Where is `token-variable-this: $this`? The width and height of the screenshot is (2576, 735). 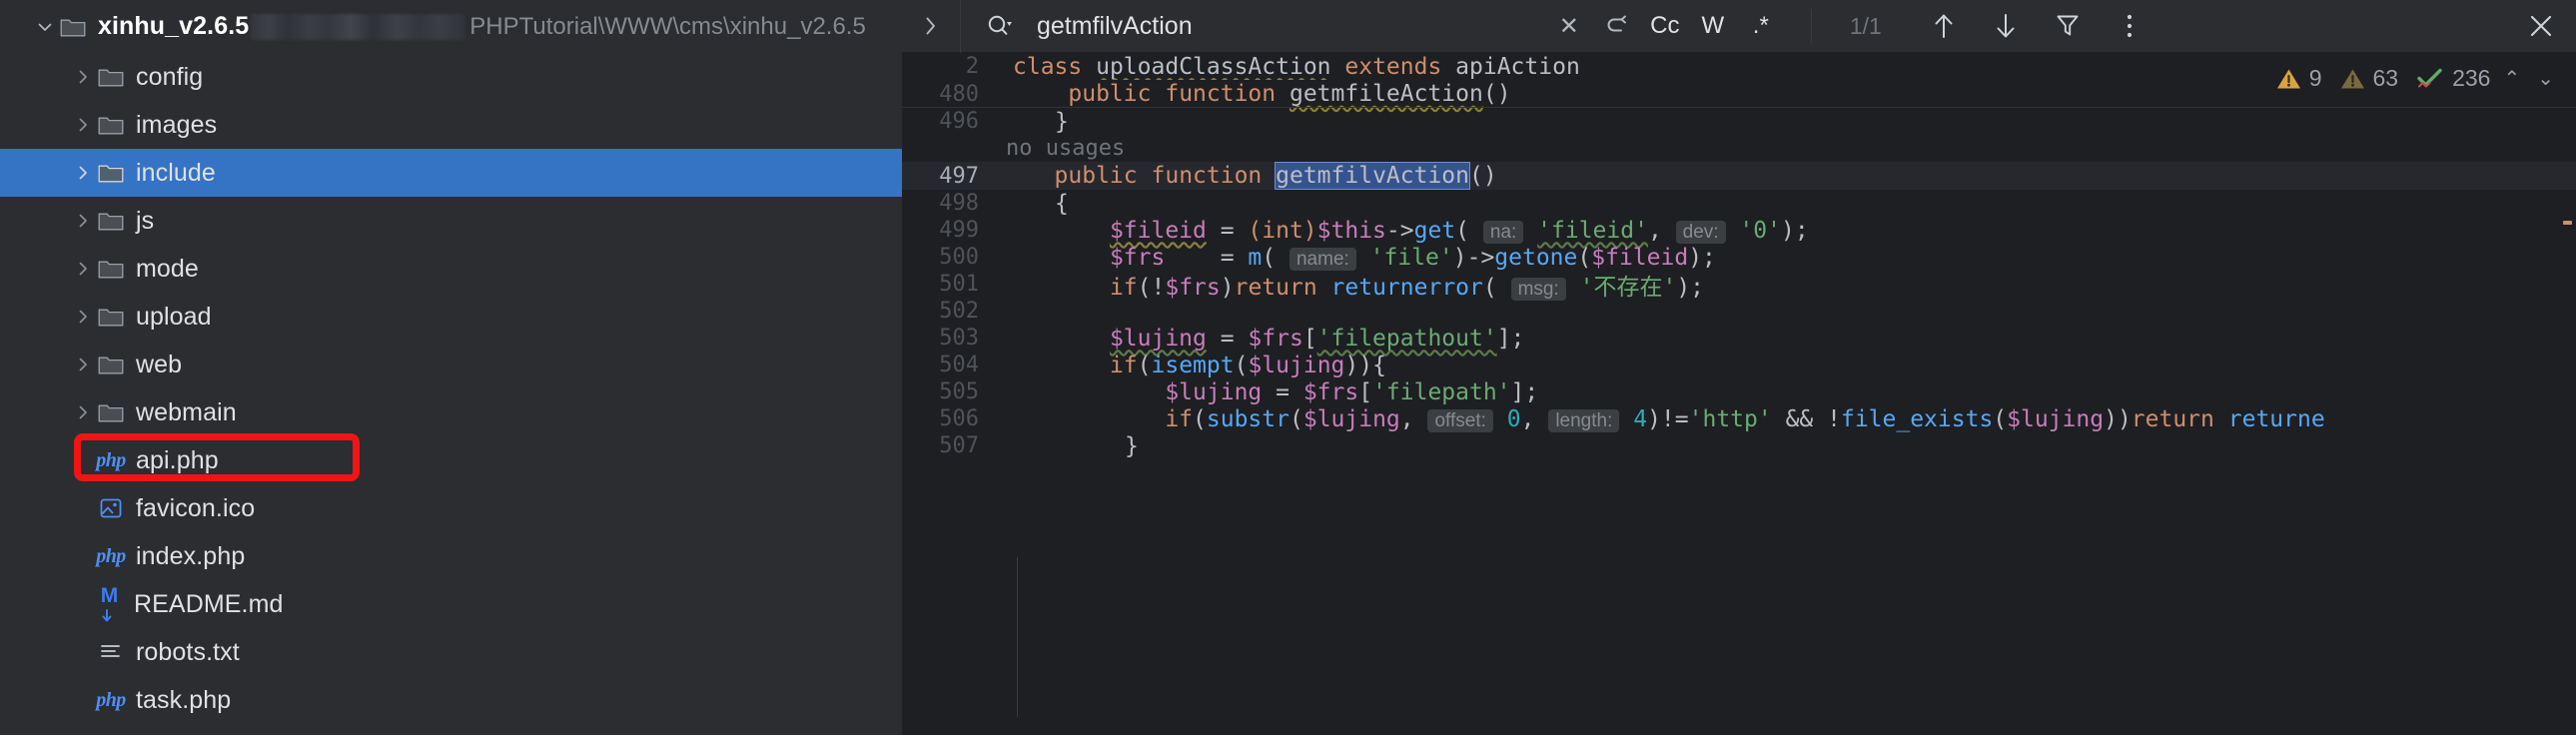
token-variable-this: $this is located at coordinates (1351, 230).